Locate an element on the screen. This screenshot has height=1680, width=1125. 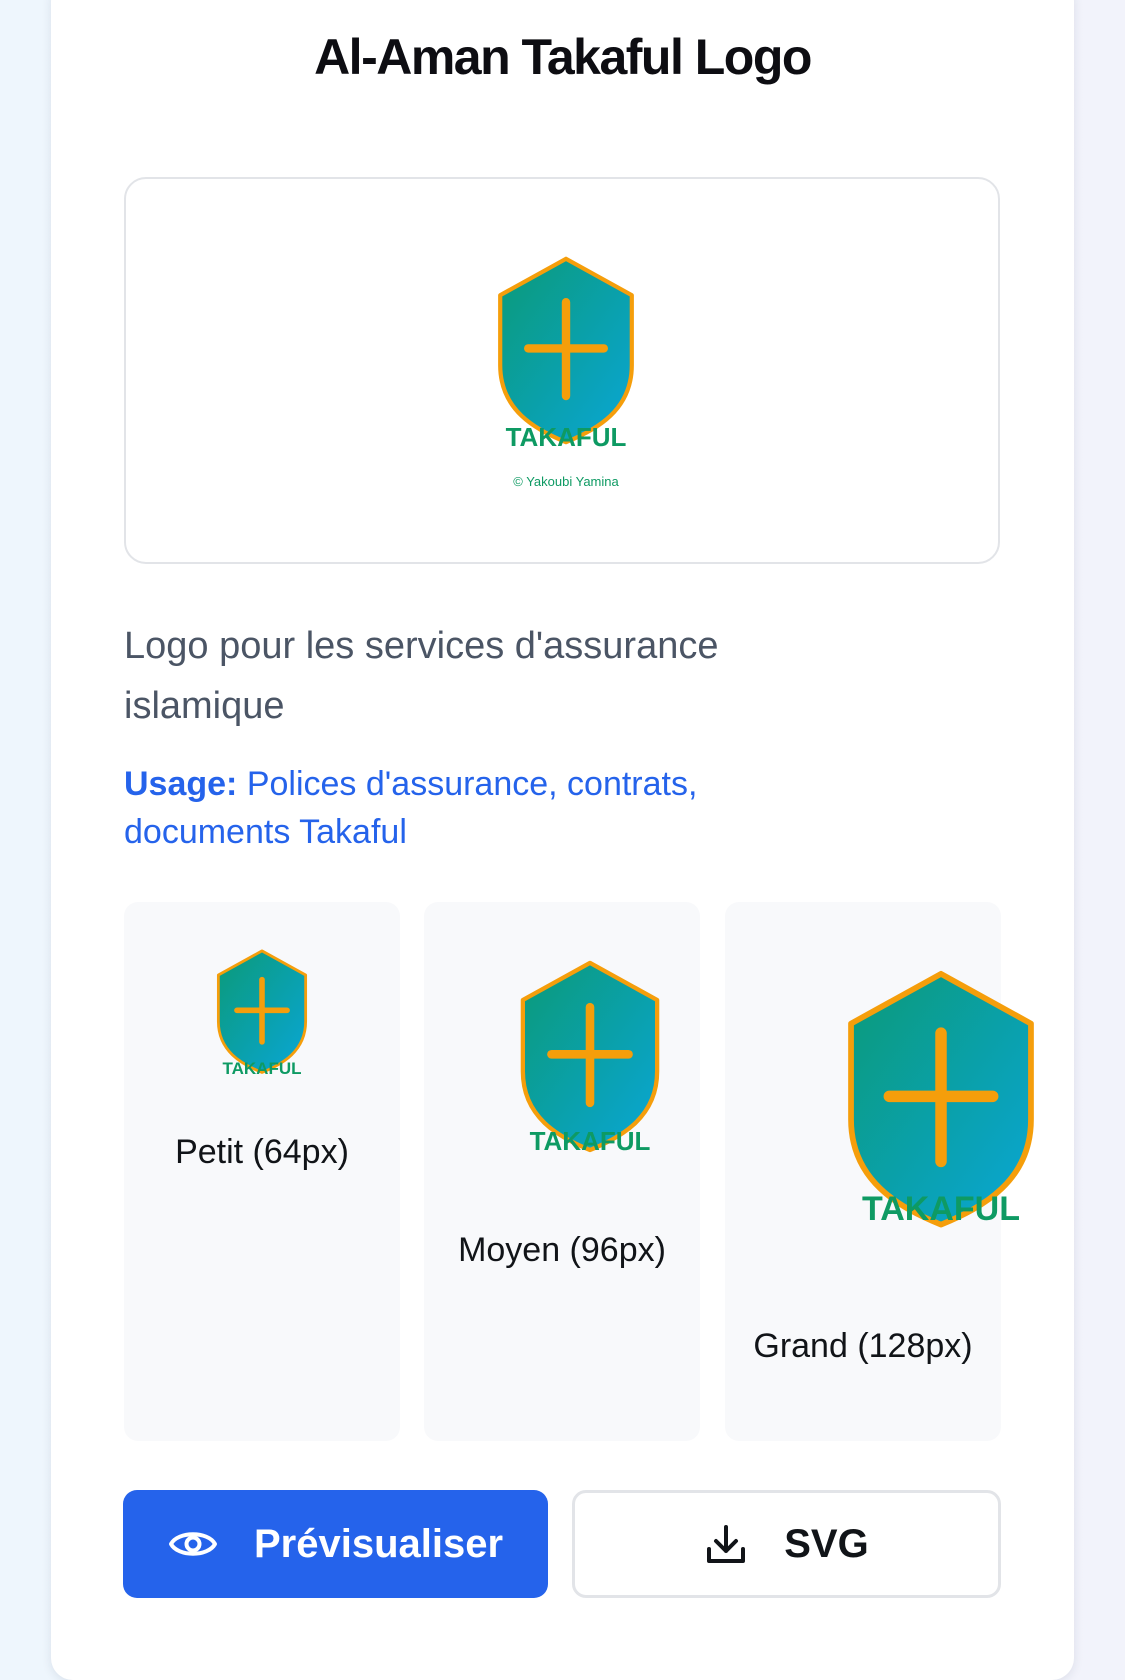
size-tile-medium: TAKAFUL Moyen (96px) is located at coordinates (562, 1171).